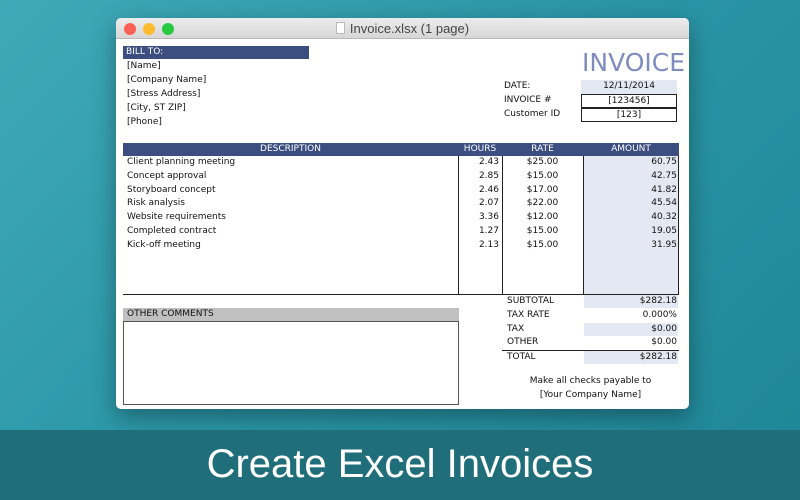  I want to click on other-comments-header: OTHER COMMENTS, so click(291, 314).